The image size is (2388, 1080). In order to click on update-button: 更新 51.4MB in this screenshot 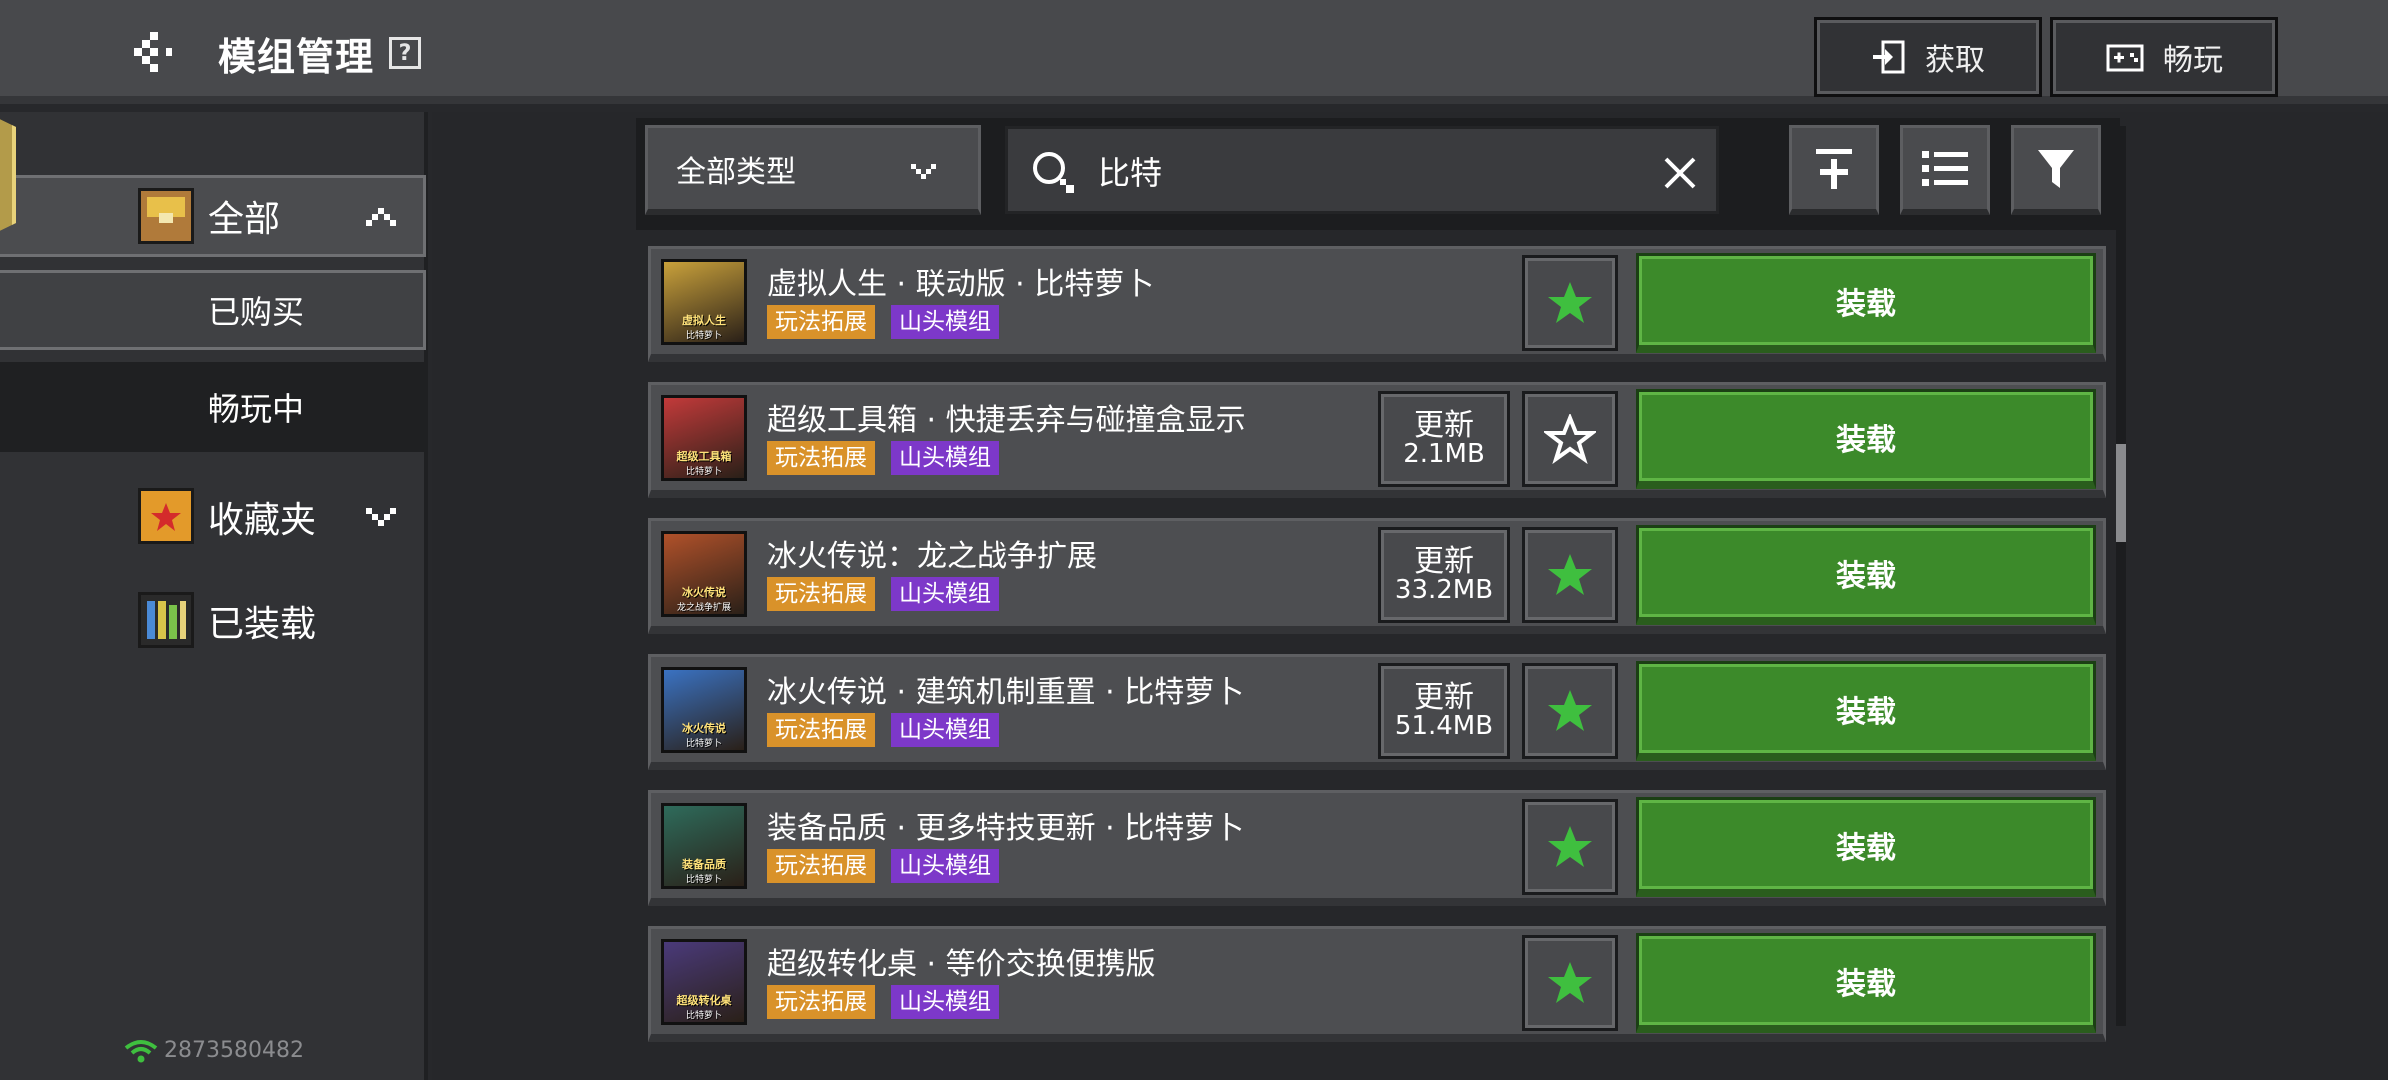, I will do `click(1444, 711)`.